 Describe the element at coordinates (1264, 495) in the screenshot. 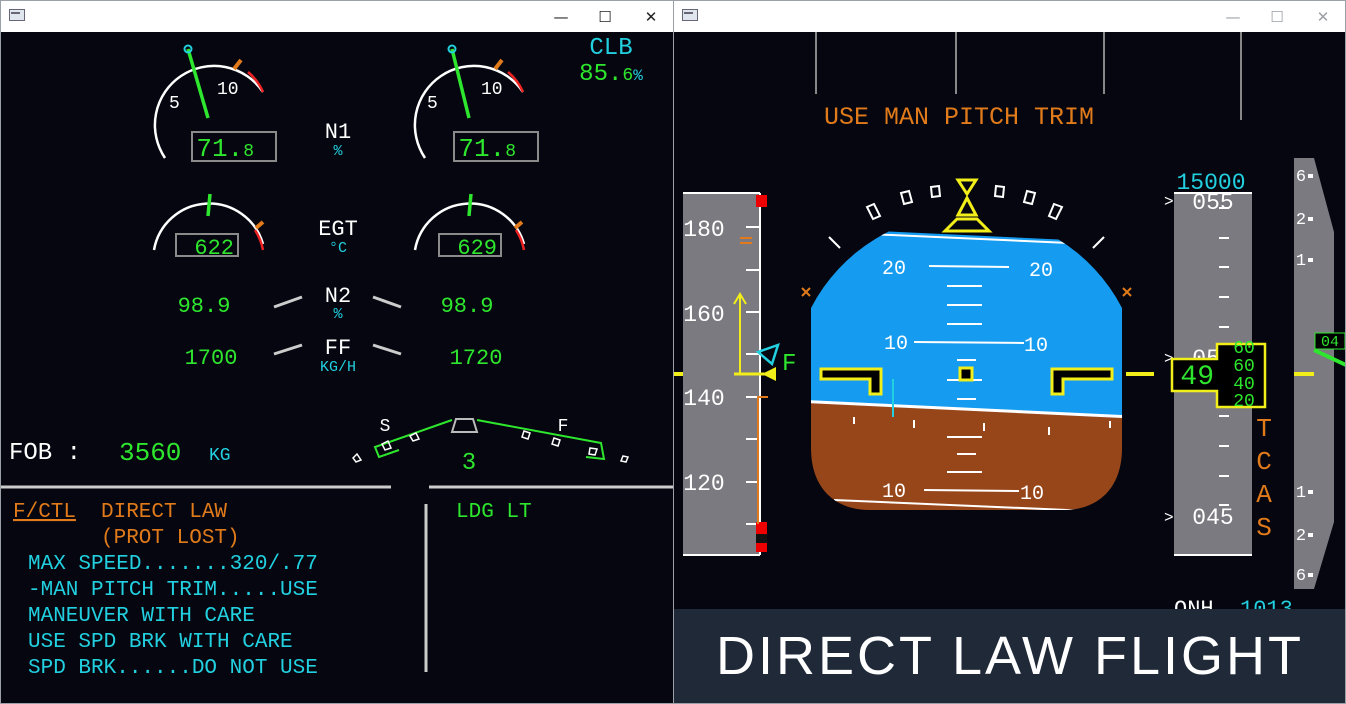

I see `tcas-flag: A` at that location.